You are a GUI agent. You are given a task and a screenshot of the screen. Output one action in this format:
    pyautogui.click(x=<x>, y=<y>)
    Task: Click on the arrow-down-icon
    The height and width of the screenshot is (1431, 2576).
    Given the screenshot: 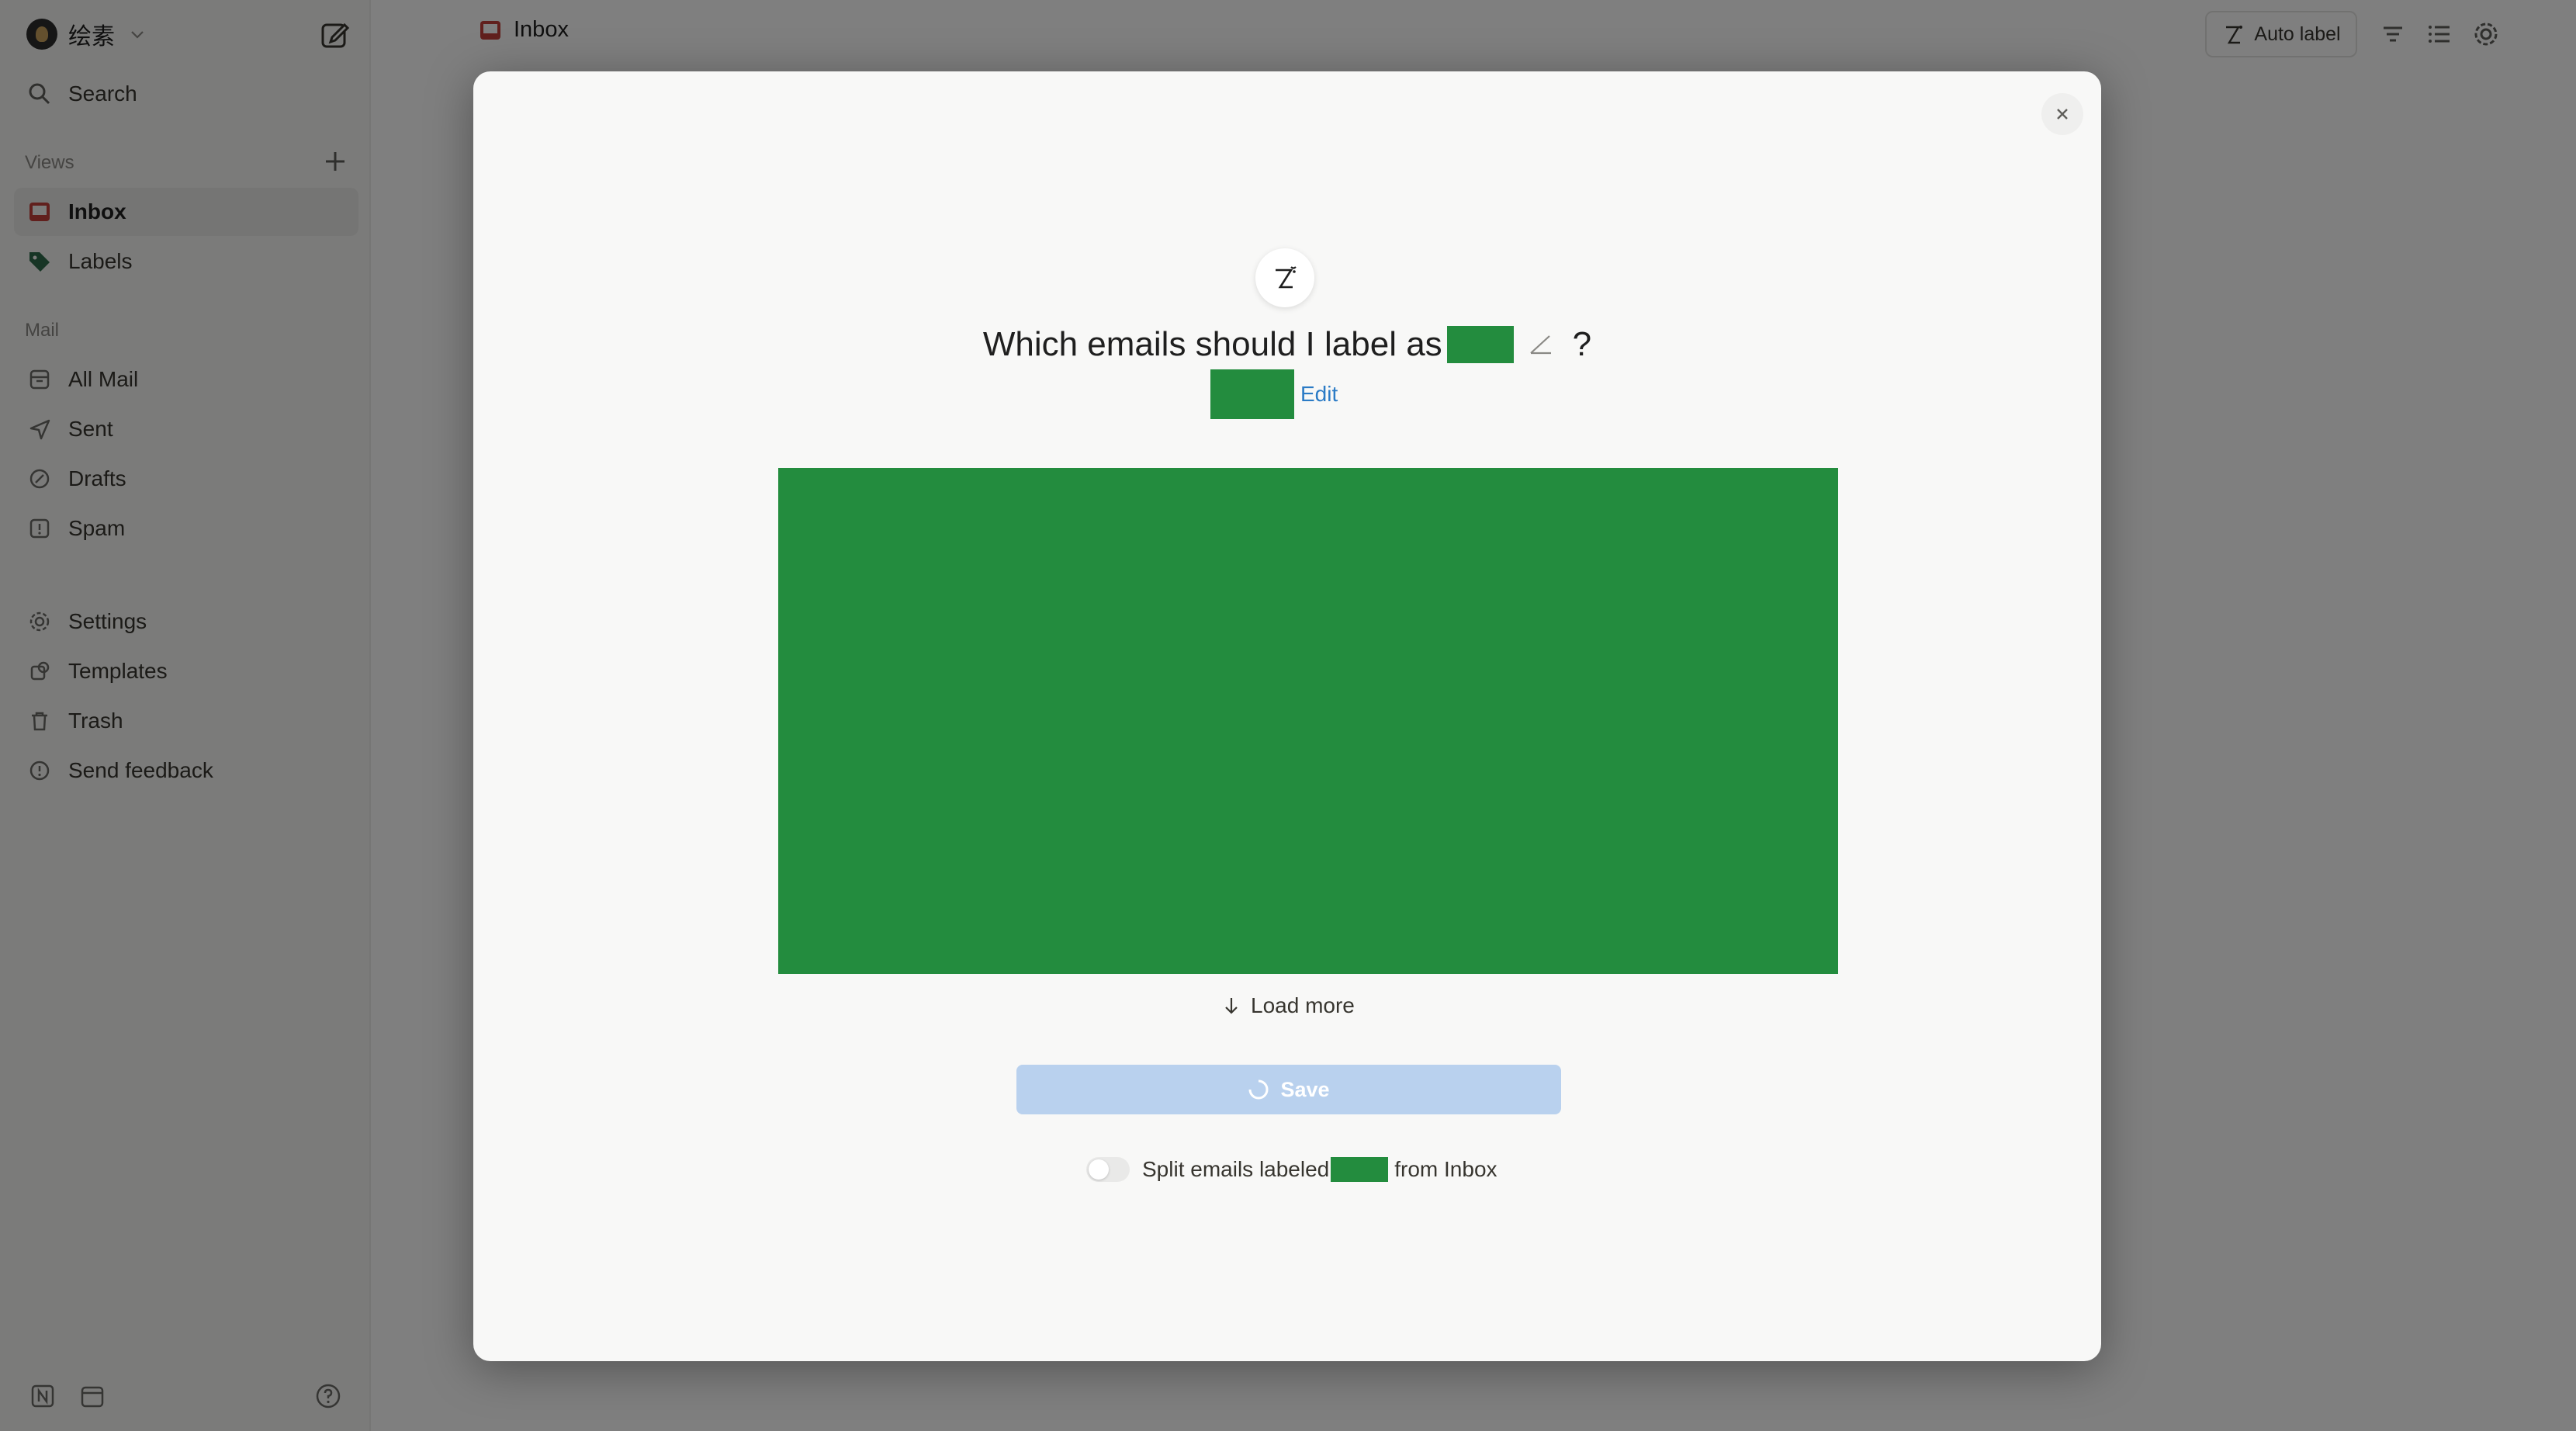 What is the action you would take?
    pyautogui.click(x=1231, y=1006)
    